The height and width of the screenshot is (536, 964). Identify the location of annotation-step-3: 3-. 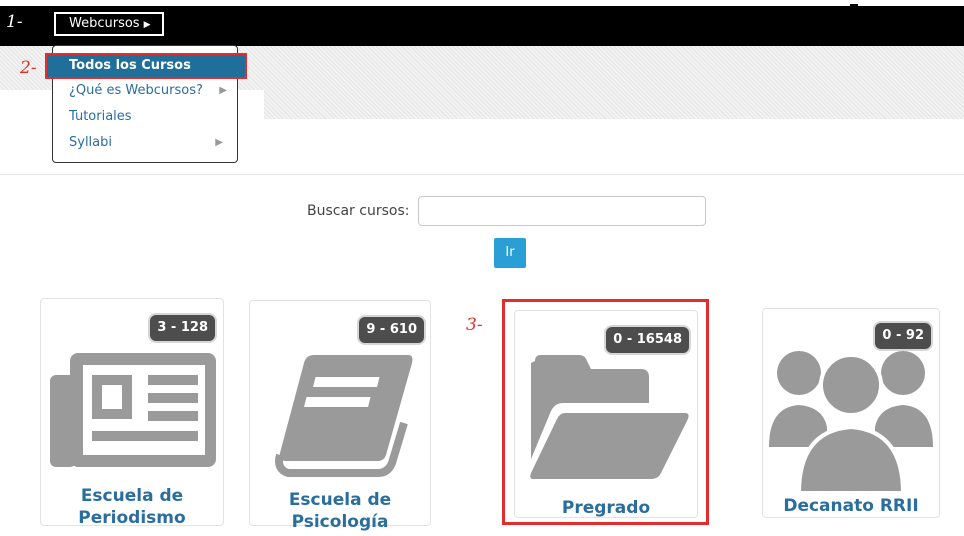
(474, 325).